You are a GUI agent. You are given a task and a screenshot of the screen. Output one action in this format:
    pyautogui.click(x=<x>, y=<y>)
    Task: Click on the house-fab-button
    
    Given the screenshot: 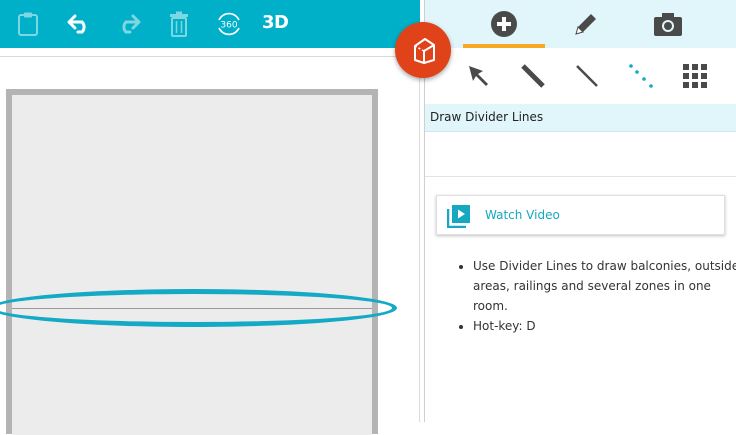 What is the action you would take?
    pyautogui.click(x=423, y=50)
    